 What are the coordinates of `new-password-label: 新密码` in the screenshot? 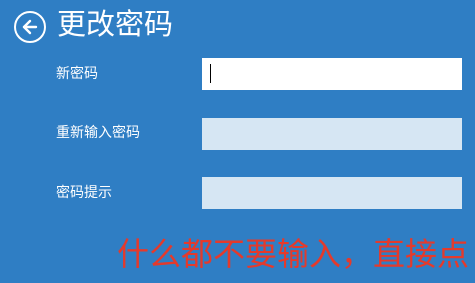 It's located at (77, 74).